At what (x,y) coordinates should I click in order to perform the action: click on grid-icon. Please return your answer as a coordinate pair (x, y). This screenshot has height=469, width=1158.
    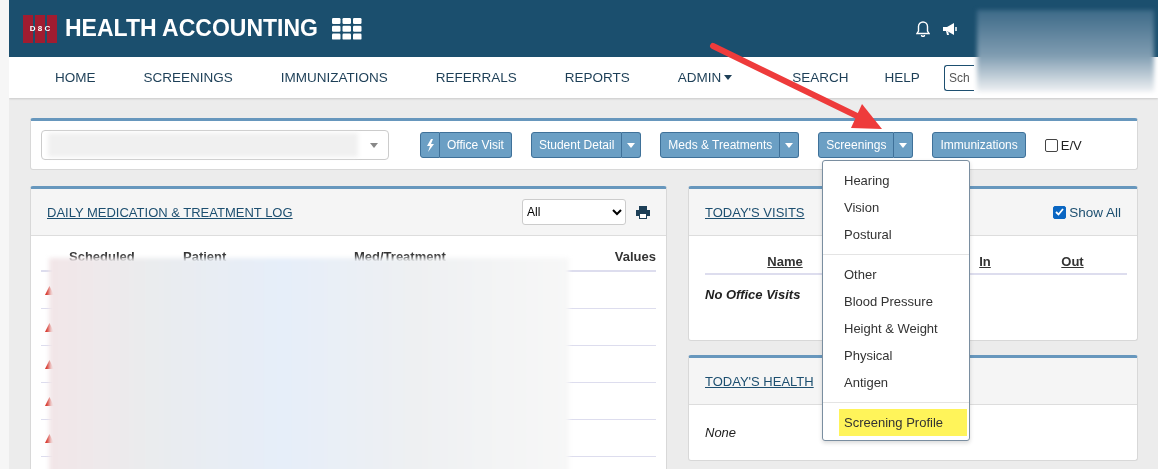
    Looking at the image, I should click on (347, 28).